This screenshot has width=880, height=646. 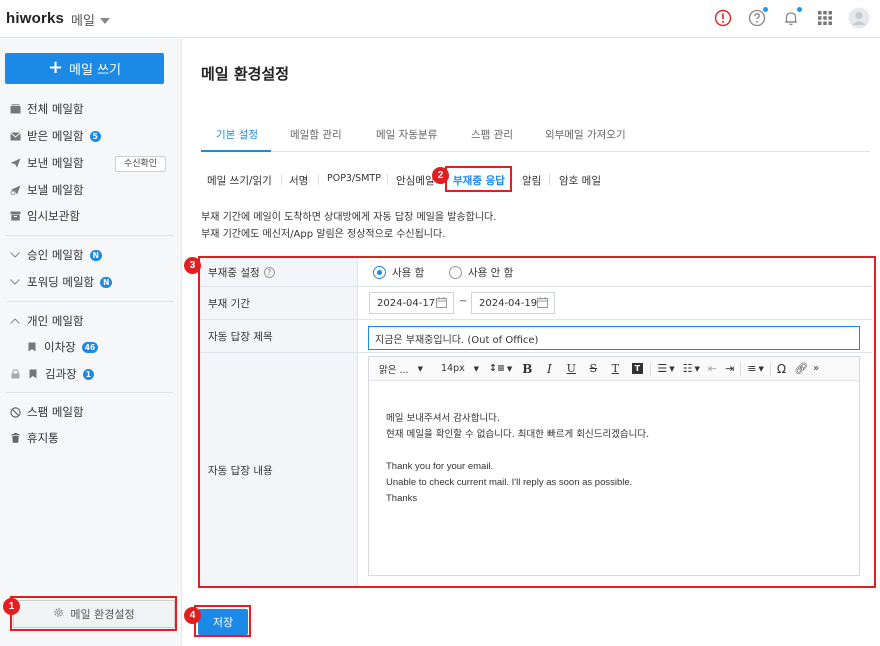 What do you see at coordinates (15, 136) in the screenshot?
I see `envelope-icon` at bounding box center [15, 136].